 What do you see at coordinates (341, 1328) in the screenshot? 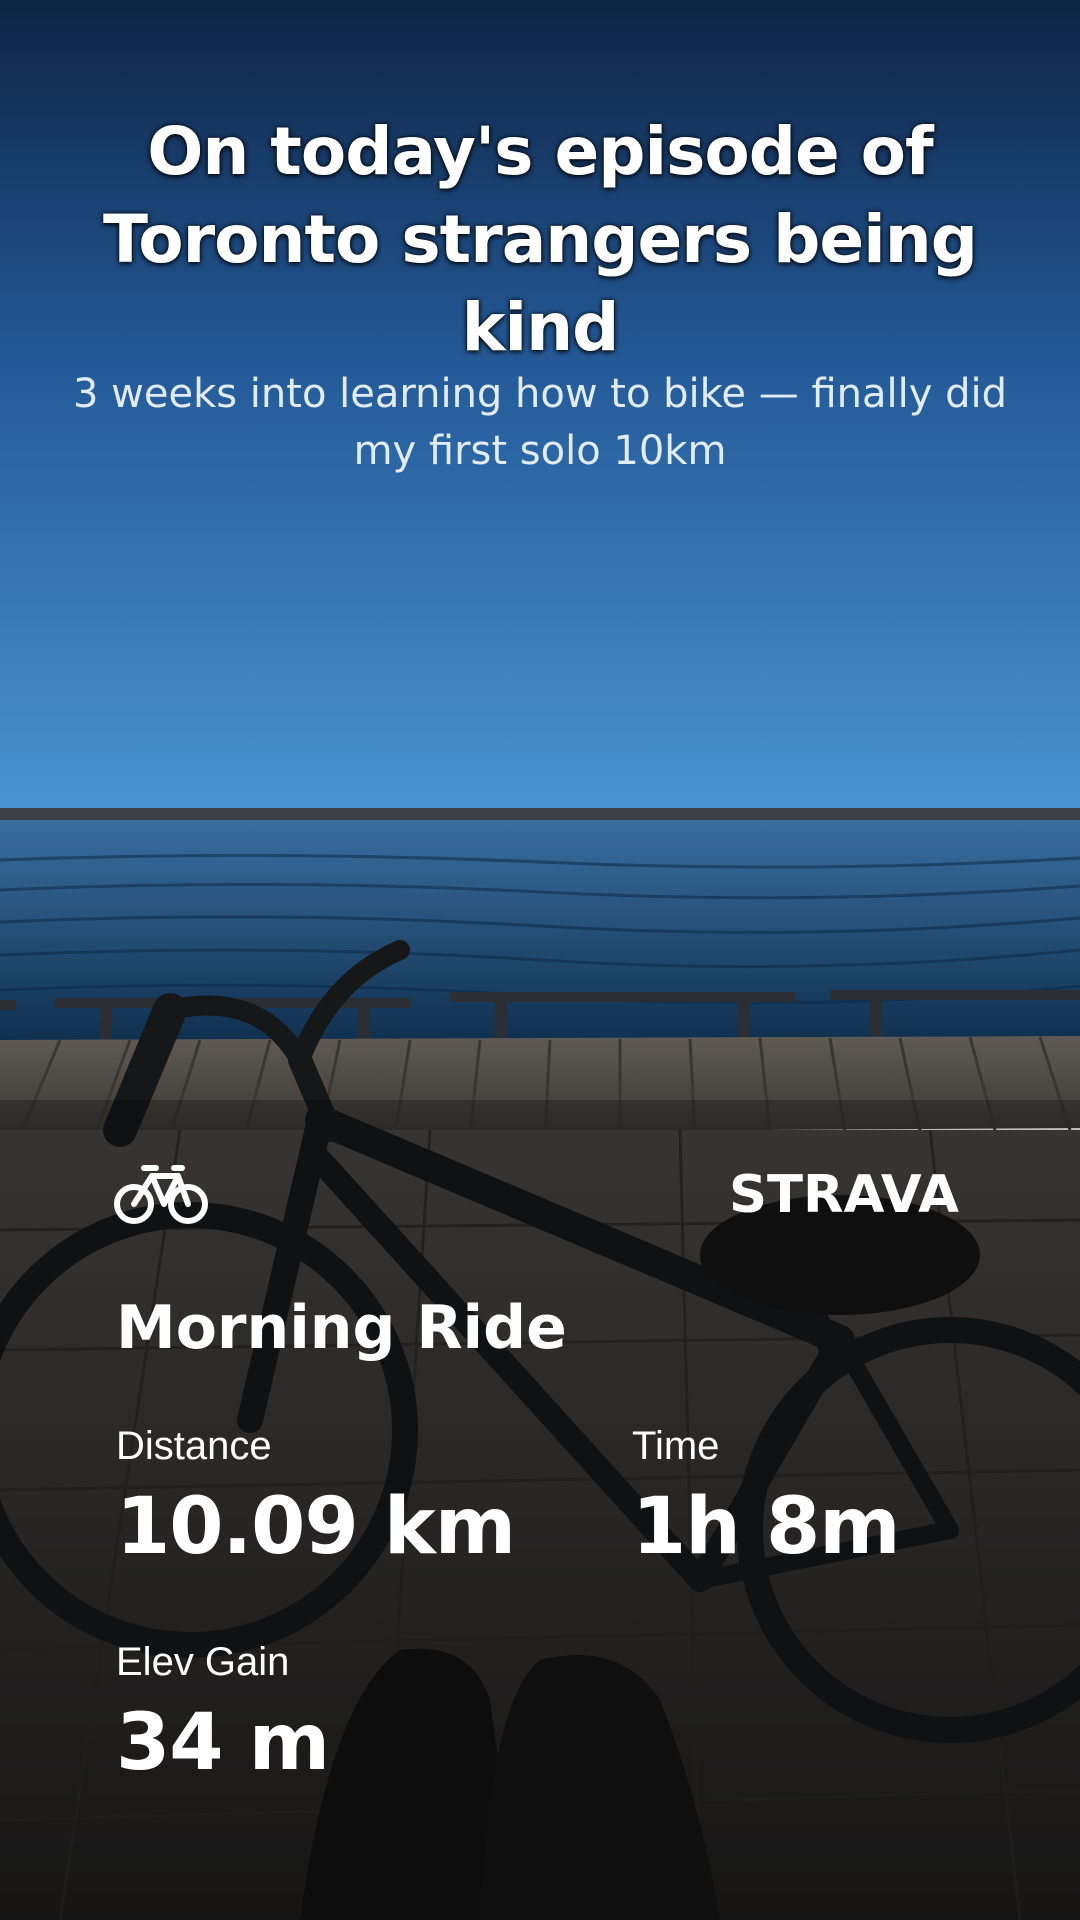
I see `activity-title: Morning Ride` at bounding box center [341, 1328].